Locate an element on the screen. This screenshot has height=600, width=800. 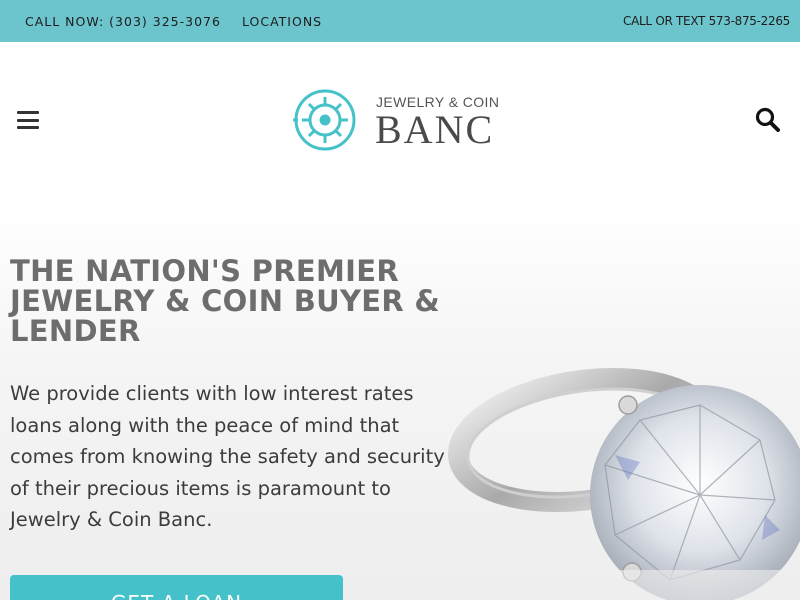
search-icon is located at coordinates (768, 120).